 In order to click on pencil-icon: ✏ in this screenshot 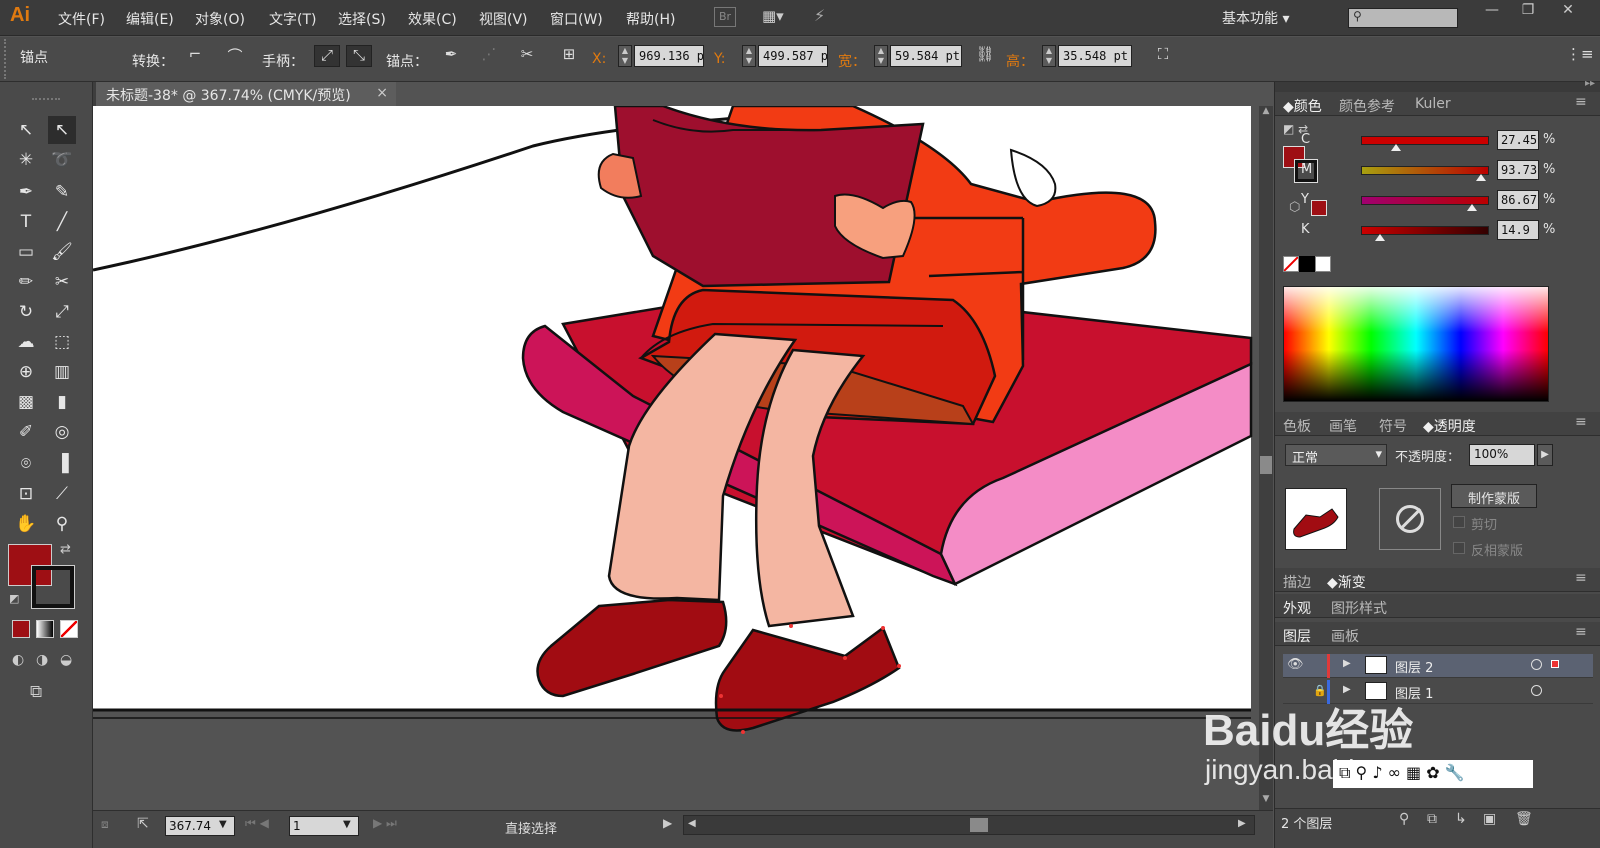, I will do `click(26, 282)`.